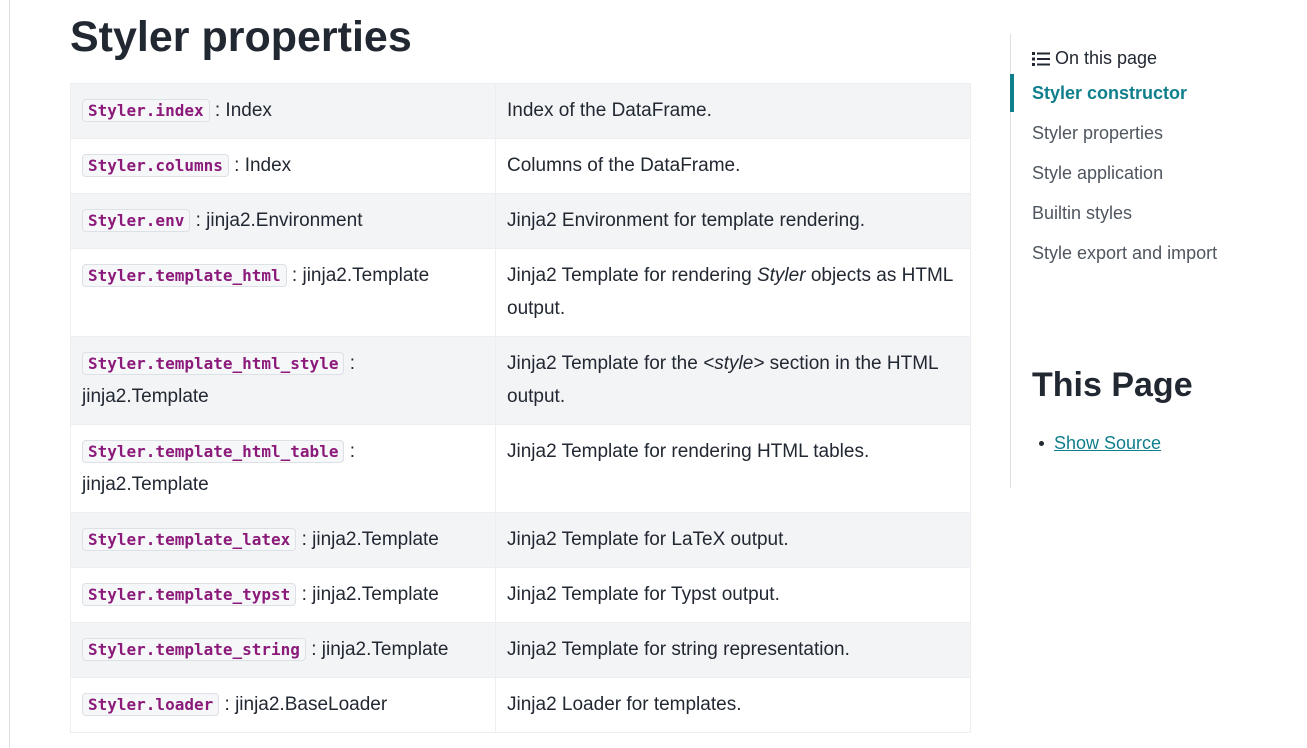  What do you see at coordinates (151, 704) in the screenshot?
I see `property-name: Styler.loader` at bounding box center [151, 704].